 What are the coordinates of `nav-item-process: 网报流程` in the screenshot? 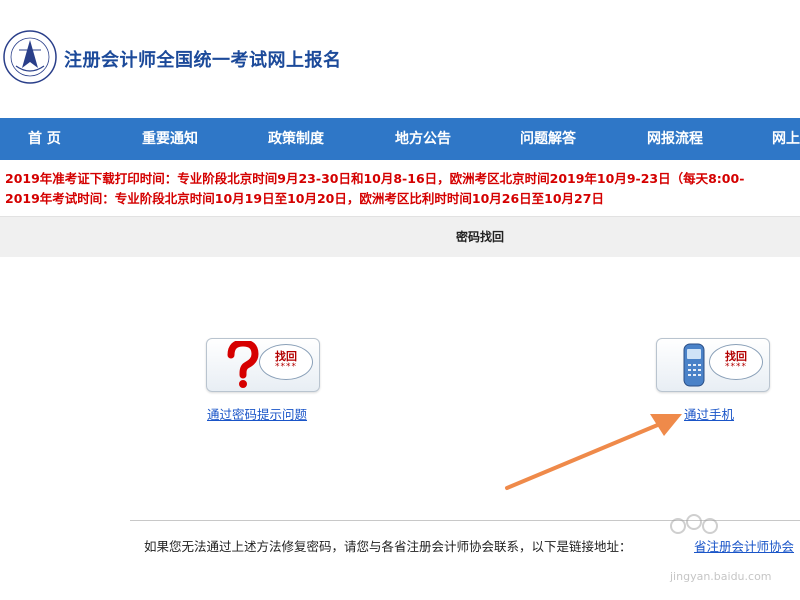 It's located at (675, 139).